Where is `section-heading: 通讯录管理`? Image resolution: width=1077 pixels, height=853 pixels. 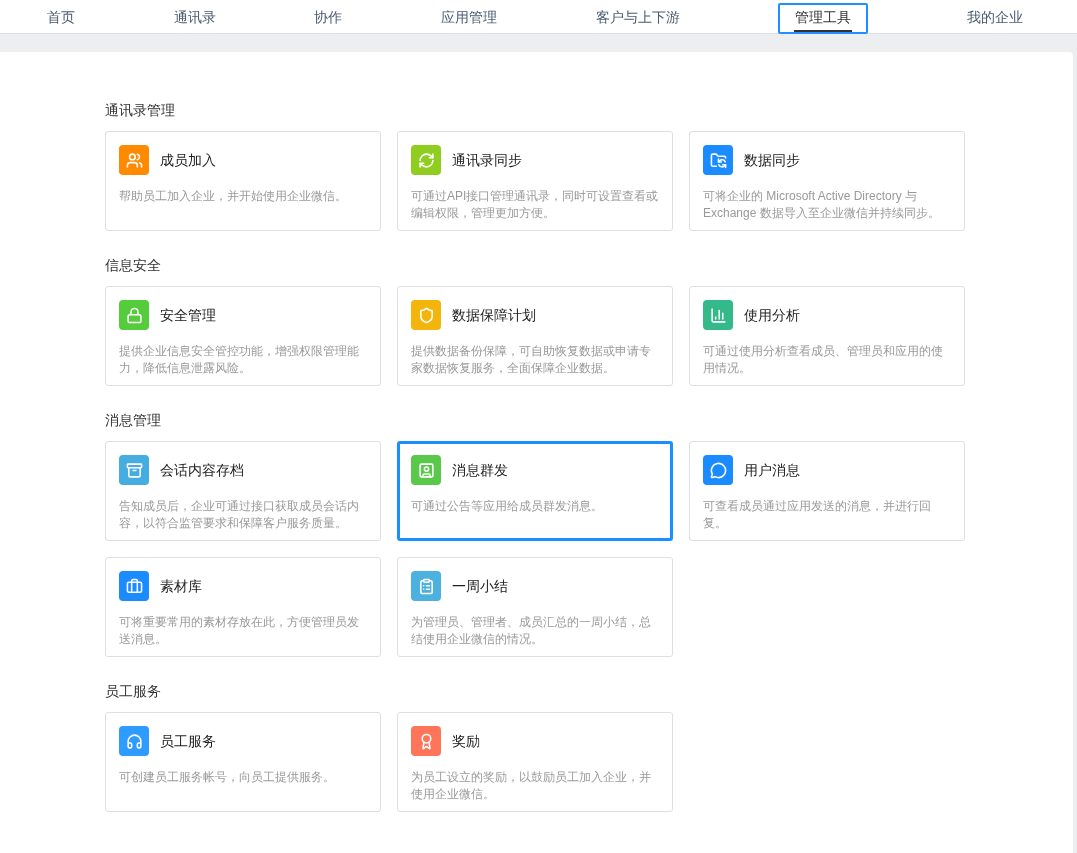
section-heading: 通讯录管理 is located at coordinates (140, 110).